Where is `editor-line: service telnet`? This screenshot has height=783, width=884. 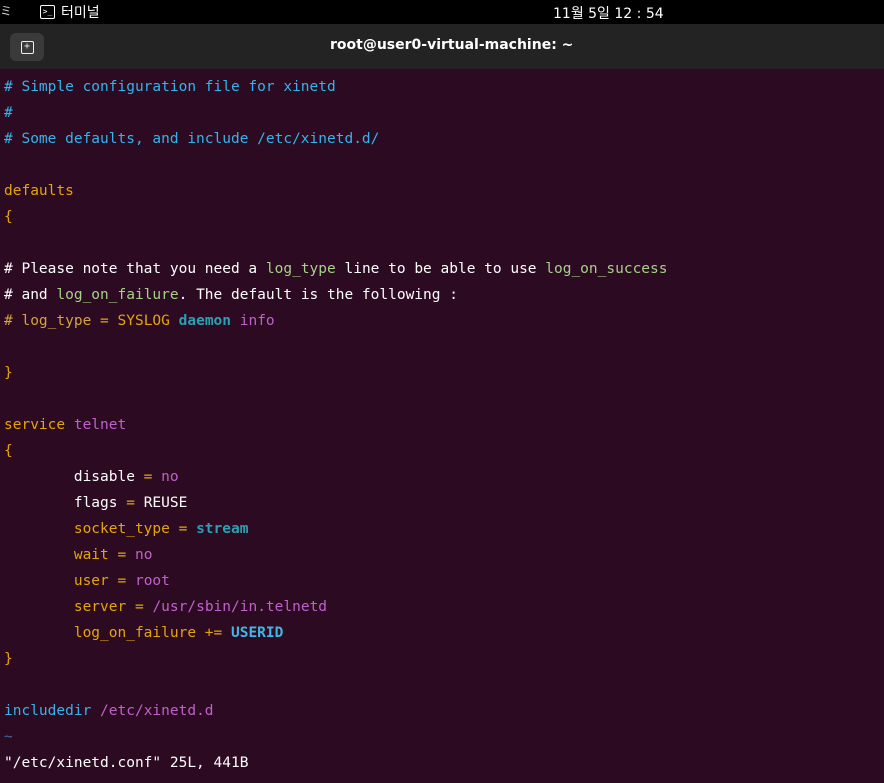 editor-line: service telnet is located at coordinates (442, 425).